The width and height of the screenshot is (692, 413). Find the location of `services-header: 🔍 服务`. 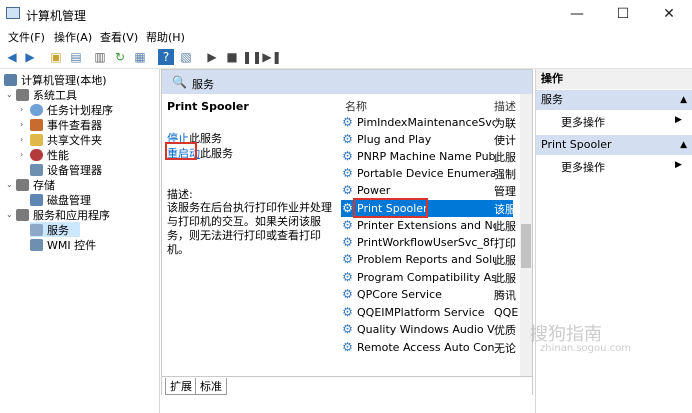

services-header: 🔍 服务 is located at coordinates (347, 82).